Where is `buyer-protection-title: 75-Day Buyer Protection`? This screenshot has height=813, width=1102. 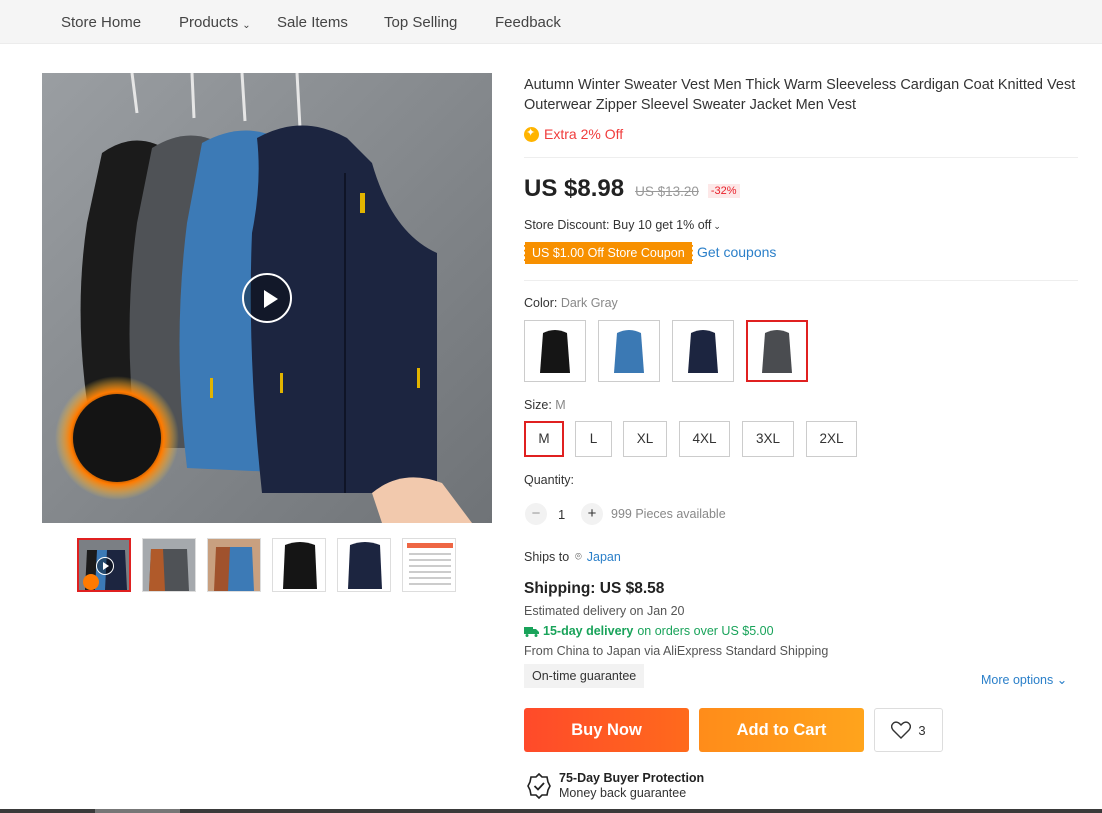 buyer-protection-title: 75-Day Buyer Protection is located at coordinates (632, 778).